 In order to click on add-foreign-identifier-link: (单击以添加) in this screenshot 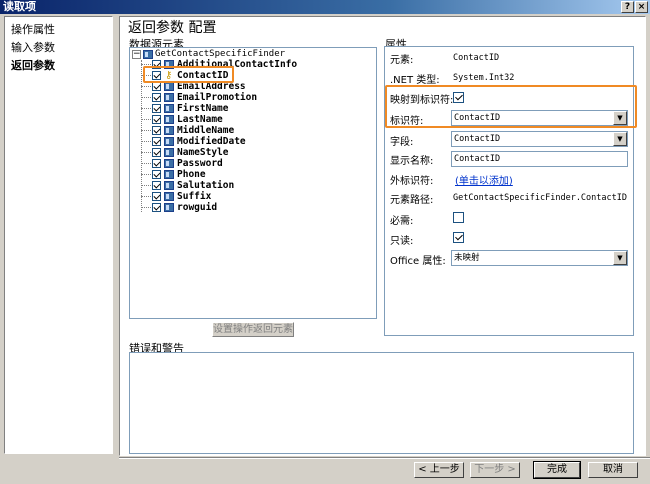, I will do `click(484, 179)`.